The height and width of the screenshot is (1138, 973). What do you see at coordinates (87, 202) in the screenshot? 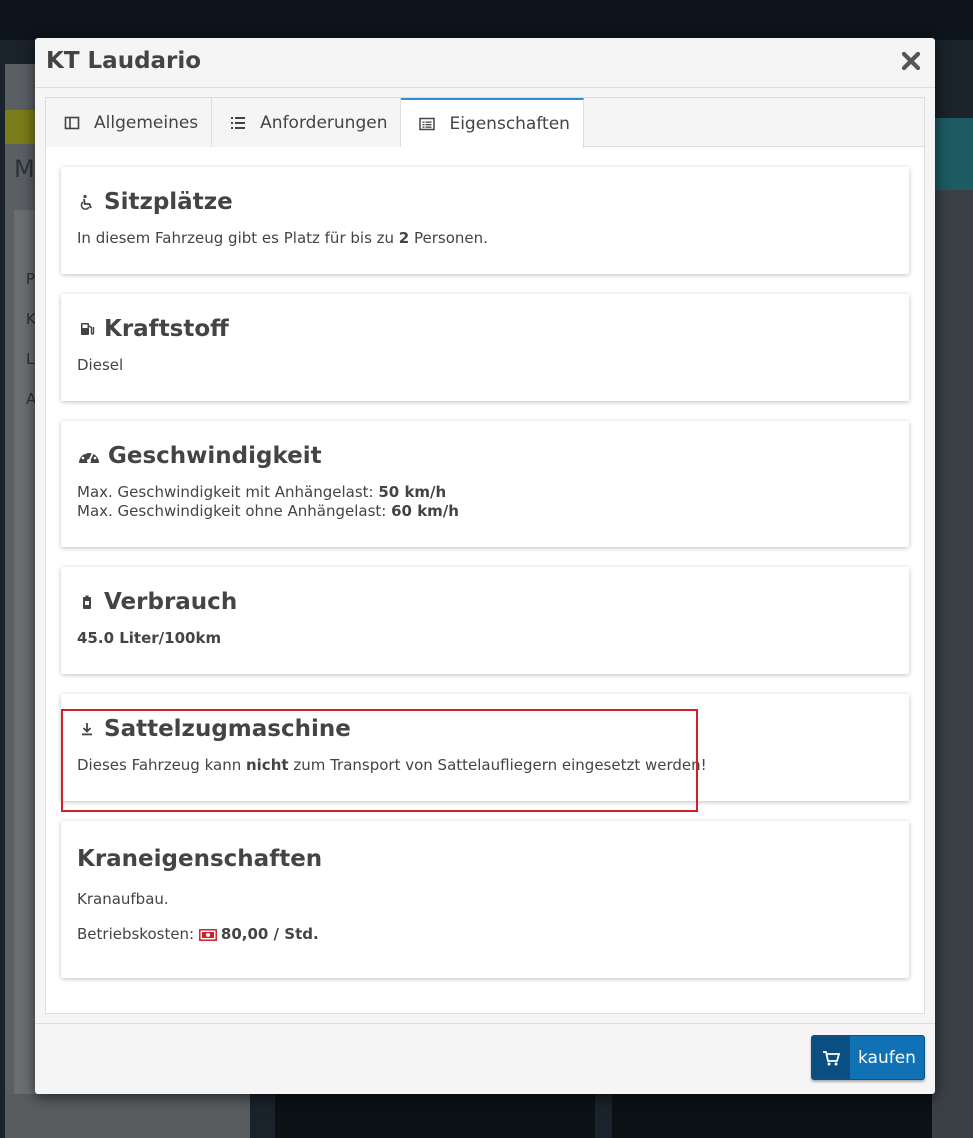
I see `wheelchair-icon` at bounding box center [87, 202].